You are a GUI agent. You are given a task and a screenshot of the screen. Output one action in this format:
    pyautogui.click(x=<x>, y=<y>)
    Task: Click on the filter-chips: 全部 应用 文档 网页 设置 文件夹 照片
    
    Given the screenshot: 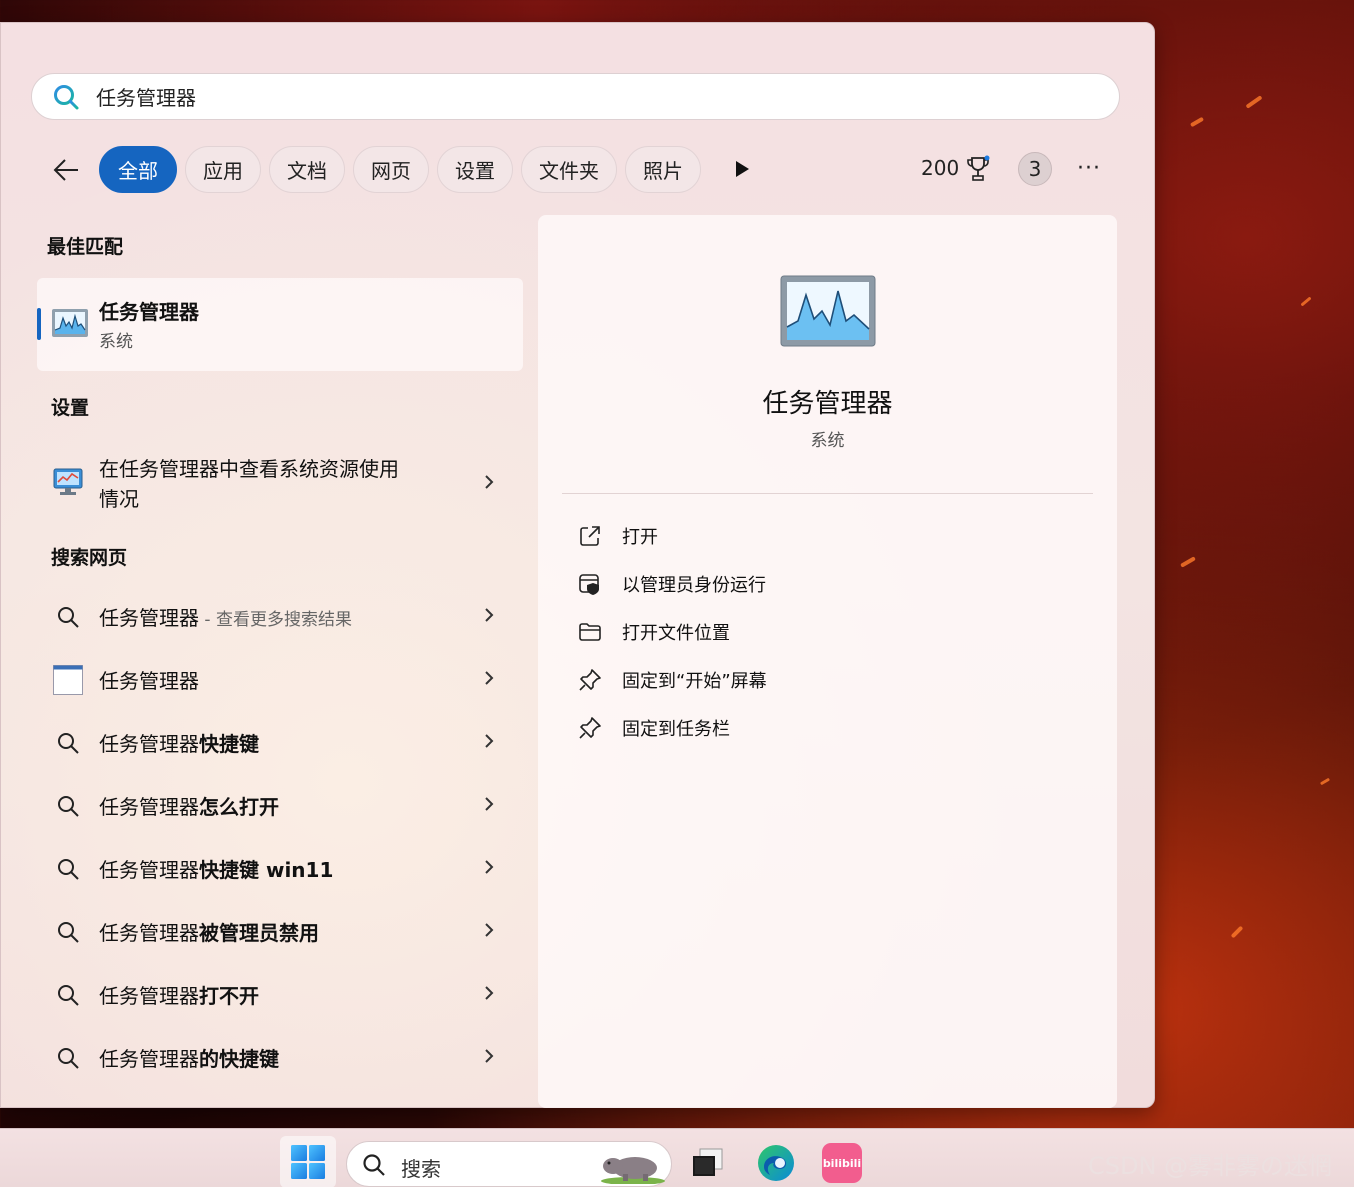 What is the action you would take?
    pyautogui.click(x=400, y=169)
    